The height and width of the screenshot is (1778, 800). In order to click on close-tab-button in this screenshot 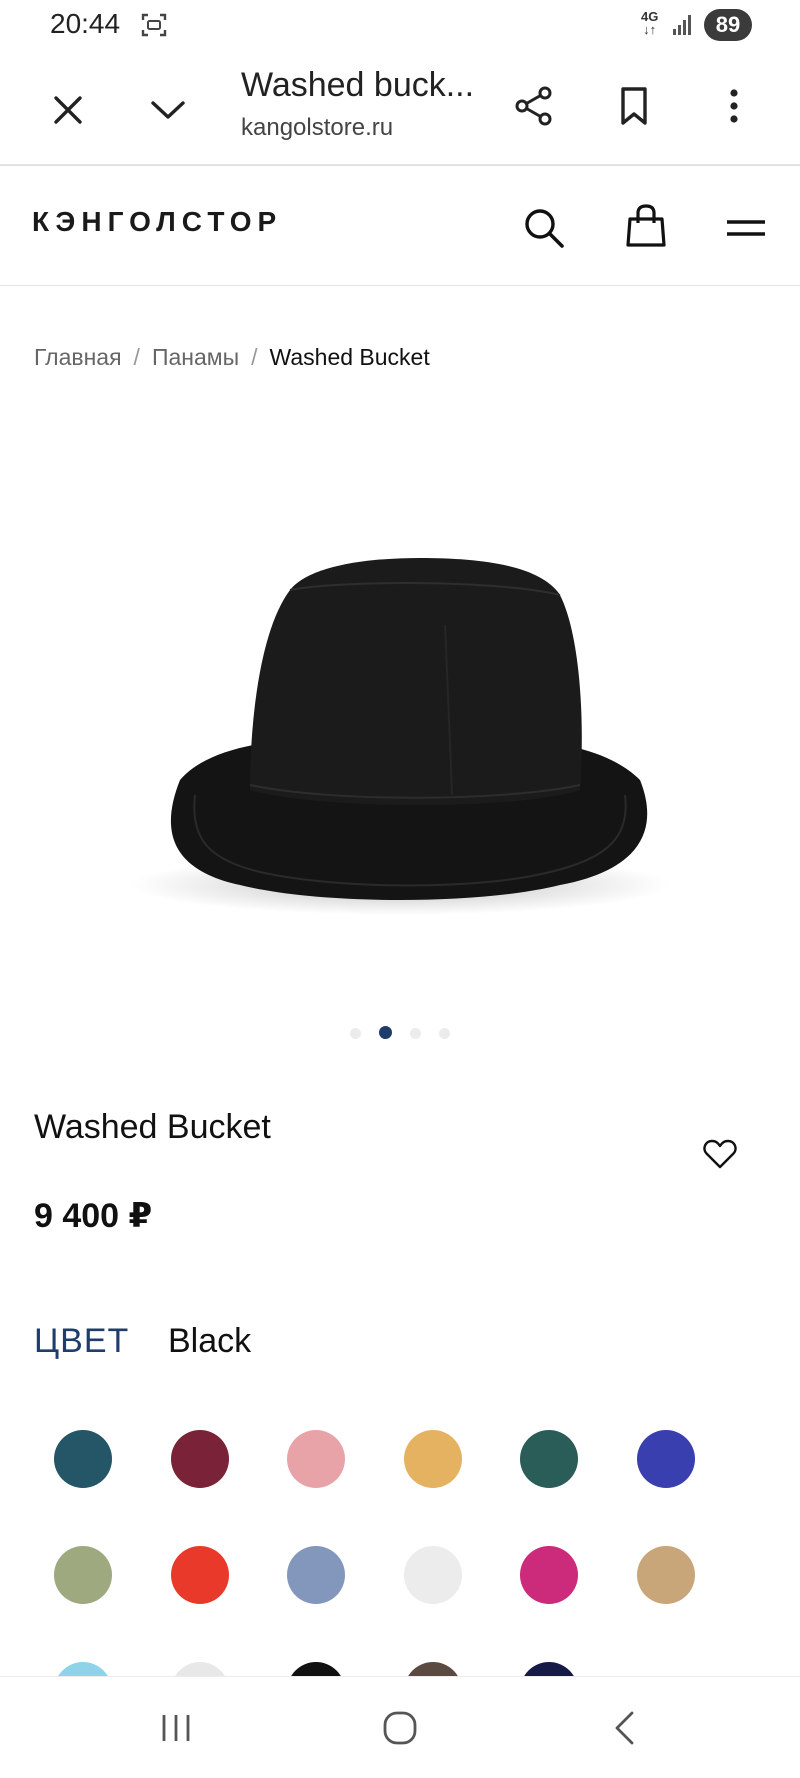, I will do `click(68, 110)`.